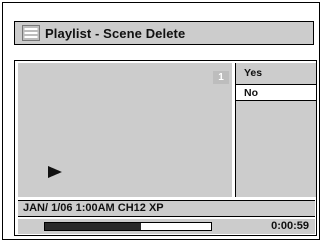 The width and height of the screenshot is (323, 243). I want to click on progress-fill, so click(93, 226).